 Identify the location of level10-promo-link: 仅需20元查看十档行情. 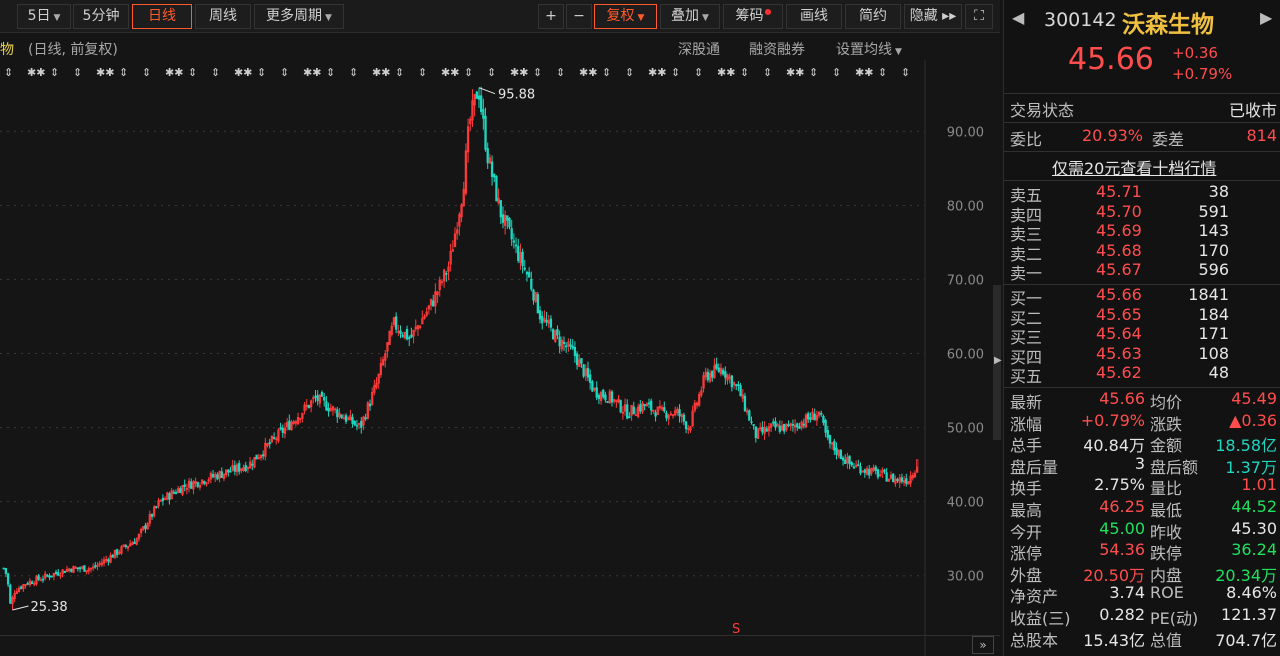
(1134, 167).